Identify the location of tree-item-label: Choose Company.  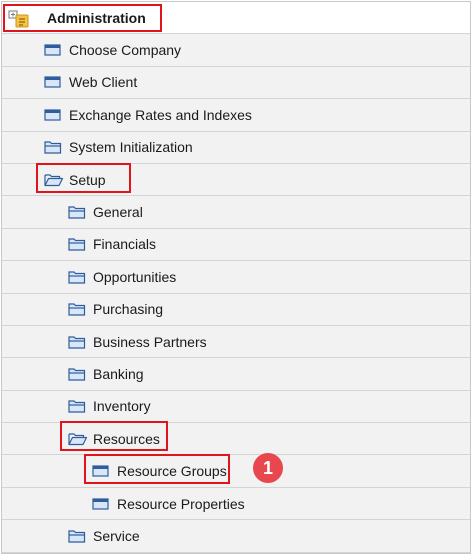
(125, 50).